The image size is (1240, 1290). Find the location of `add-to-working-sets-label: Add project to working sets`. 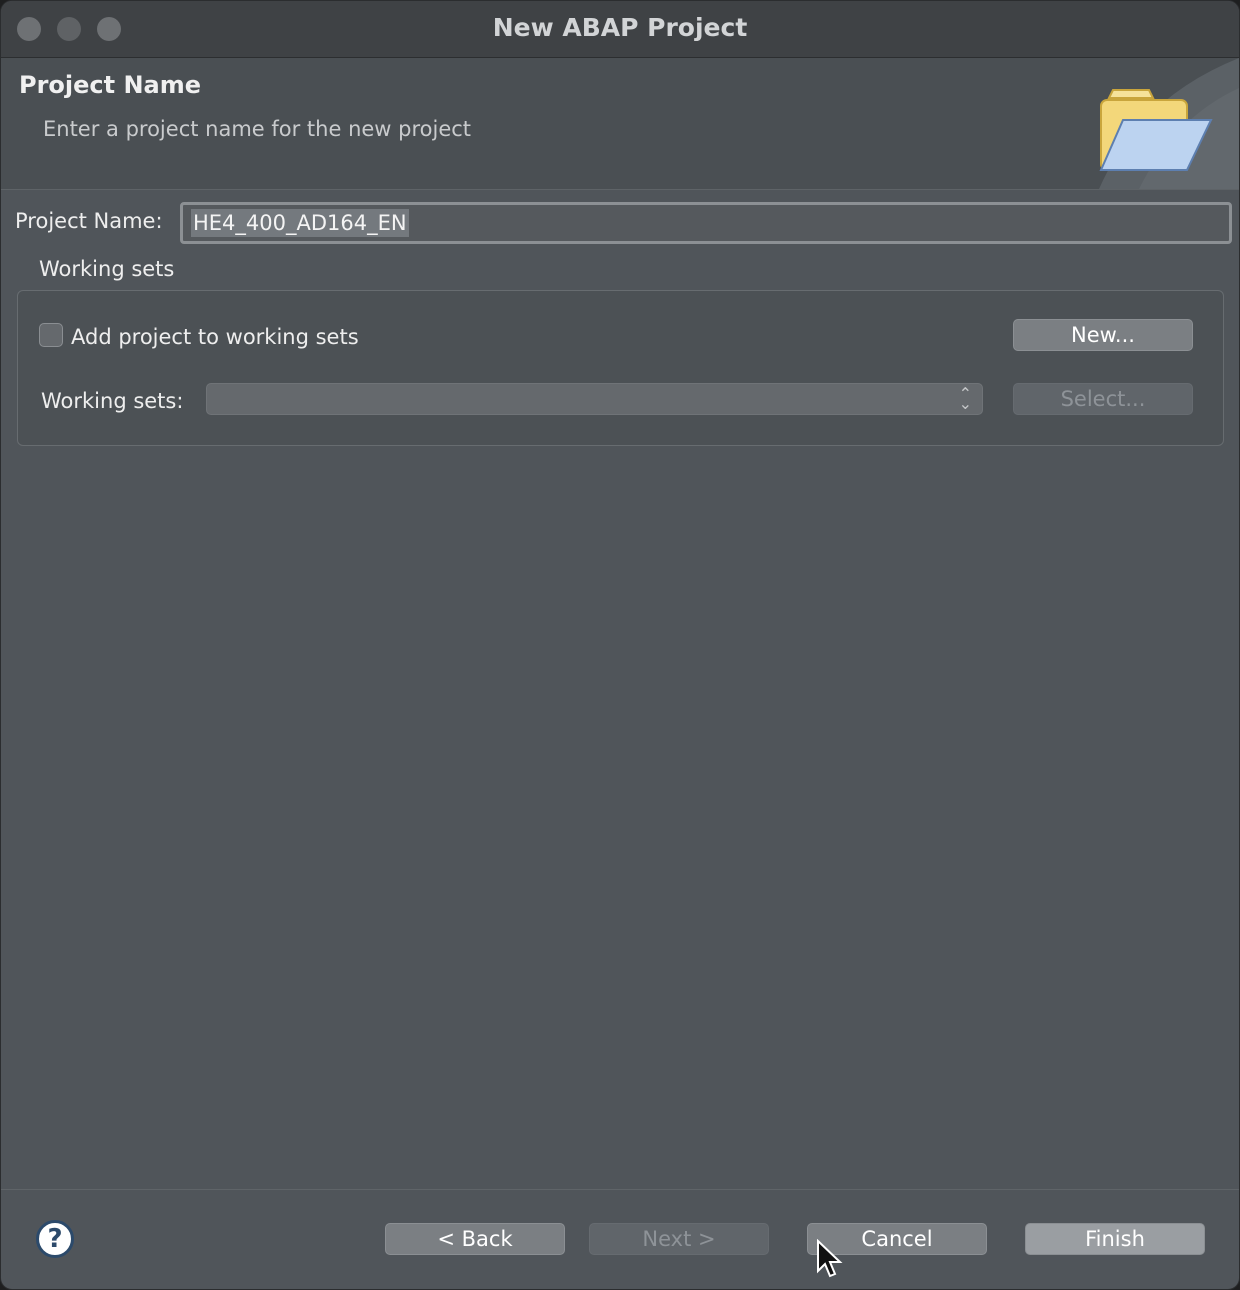

add-to-working-sets-label: Add project to working sets is located at coordinates (215, 337).